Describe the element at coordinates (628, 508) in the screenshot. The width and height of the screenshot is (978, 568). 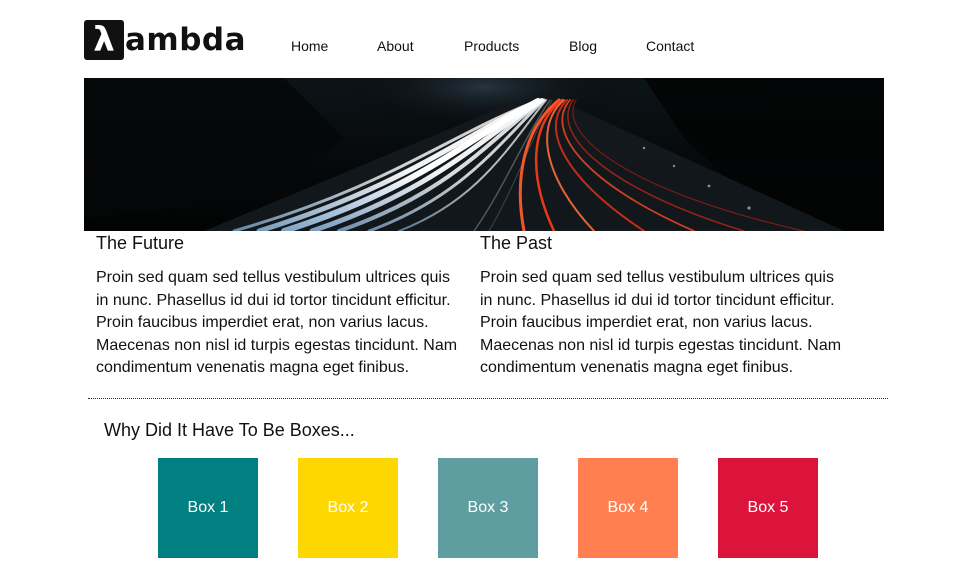
I see `box-4: Box 4` at that location.